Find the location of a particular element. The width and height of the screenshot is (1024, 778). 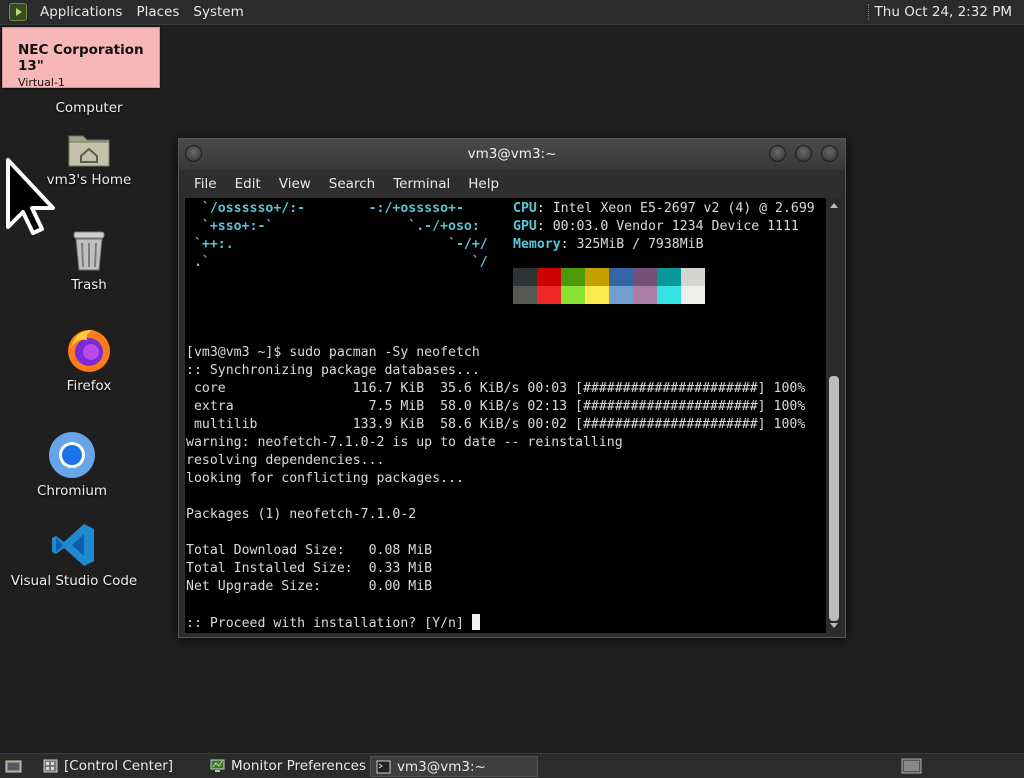

title-bar: vm3@vm3:~ is located at coordinates (512, 154).